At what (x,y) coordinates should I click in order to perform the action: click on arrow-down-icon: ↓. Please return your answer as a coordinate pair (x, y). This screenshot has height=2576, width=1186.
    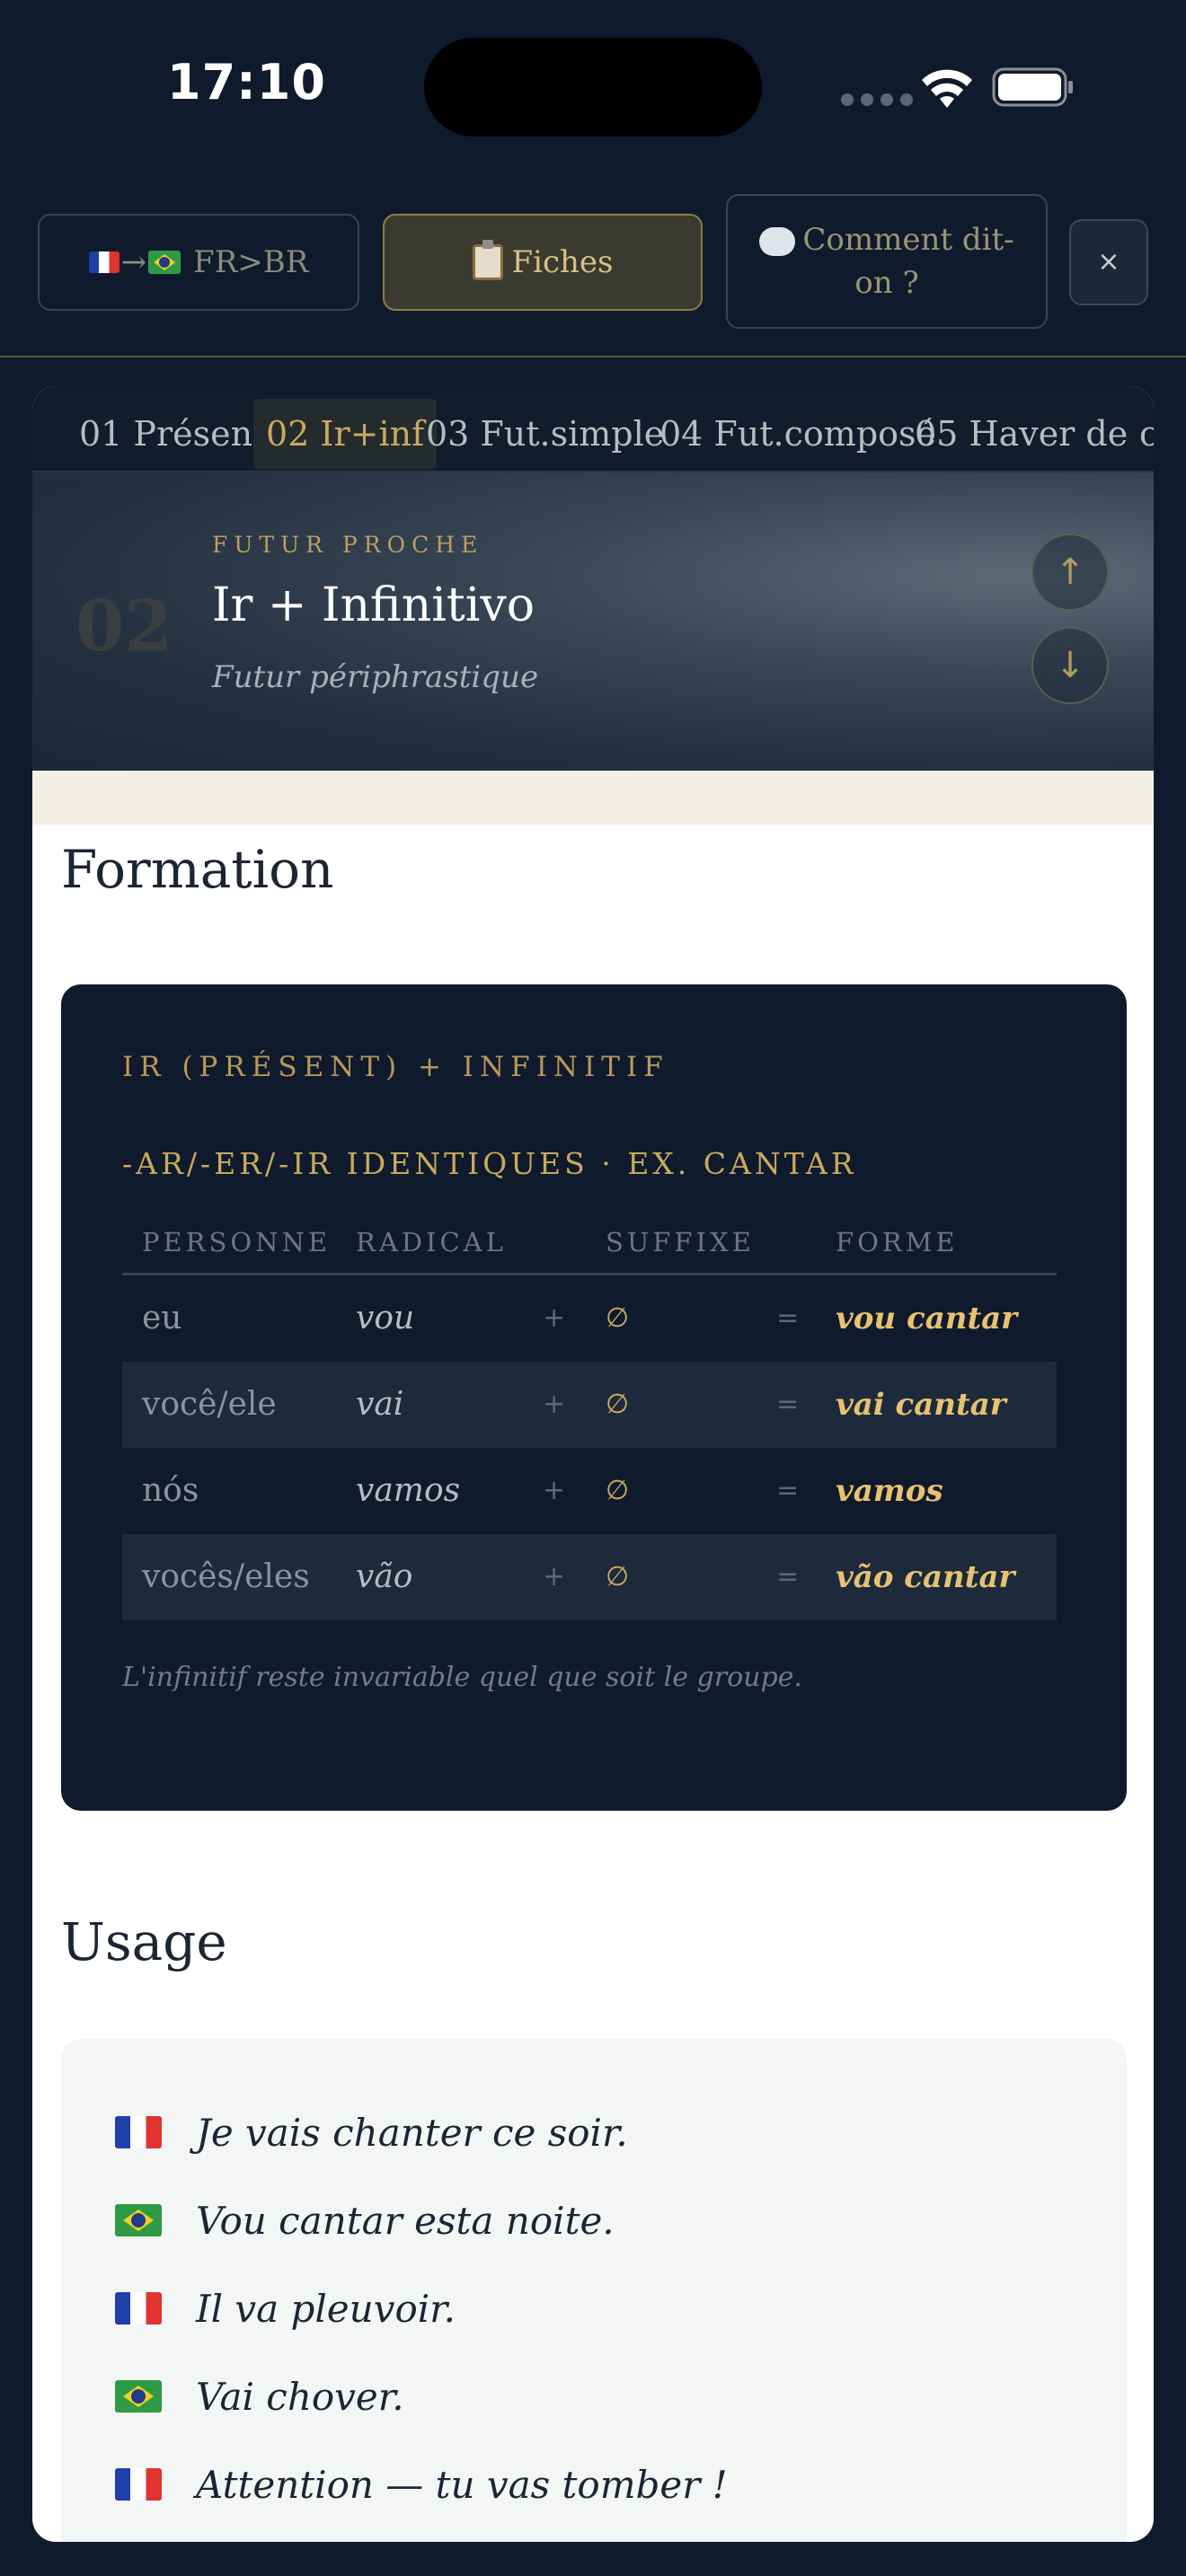
    Looking at the image, I should click on (1070, 665).